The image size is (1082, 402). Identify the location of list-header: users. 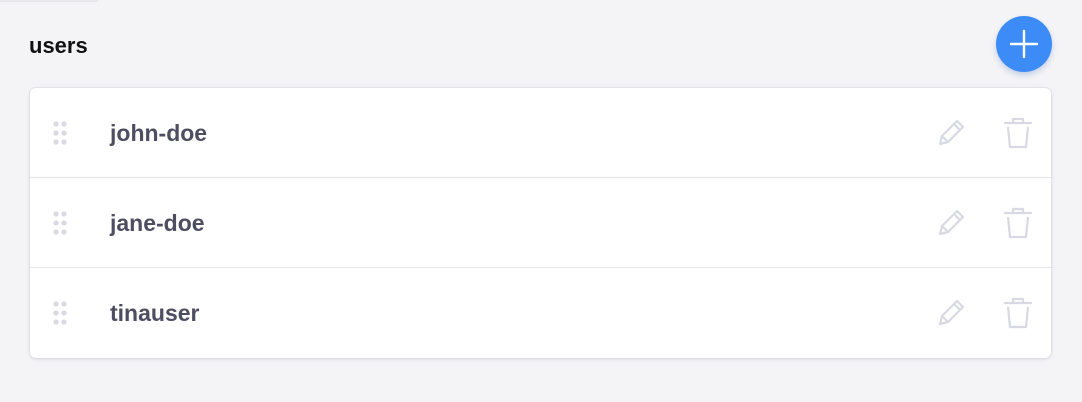
(540, 44).